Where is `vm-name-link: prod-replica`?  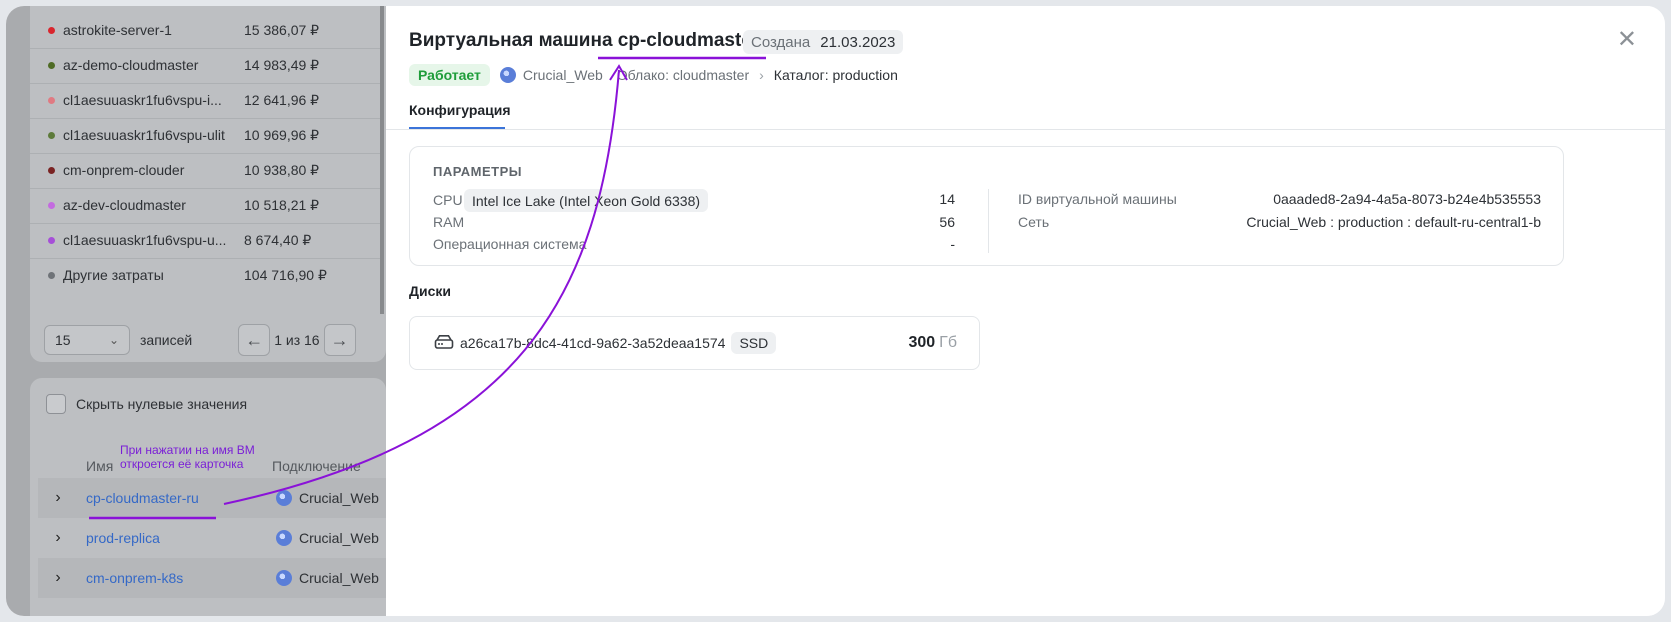 vm-name-link: prod-replica is located at coordinates (181, 538).